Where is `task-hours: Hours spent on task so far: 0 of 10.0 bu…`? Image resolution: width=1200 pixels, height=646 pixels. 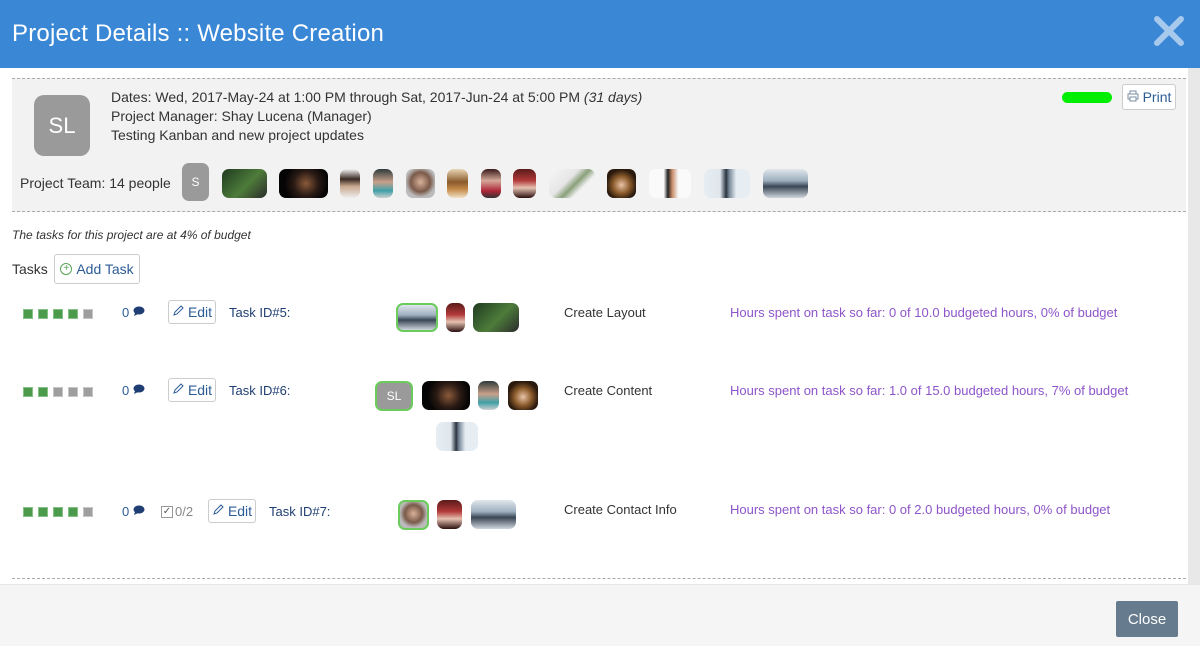 task-hours: Hours spent on task so far: 0 of 10.0 bu… is located at coordinates (924, 312).